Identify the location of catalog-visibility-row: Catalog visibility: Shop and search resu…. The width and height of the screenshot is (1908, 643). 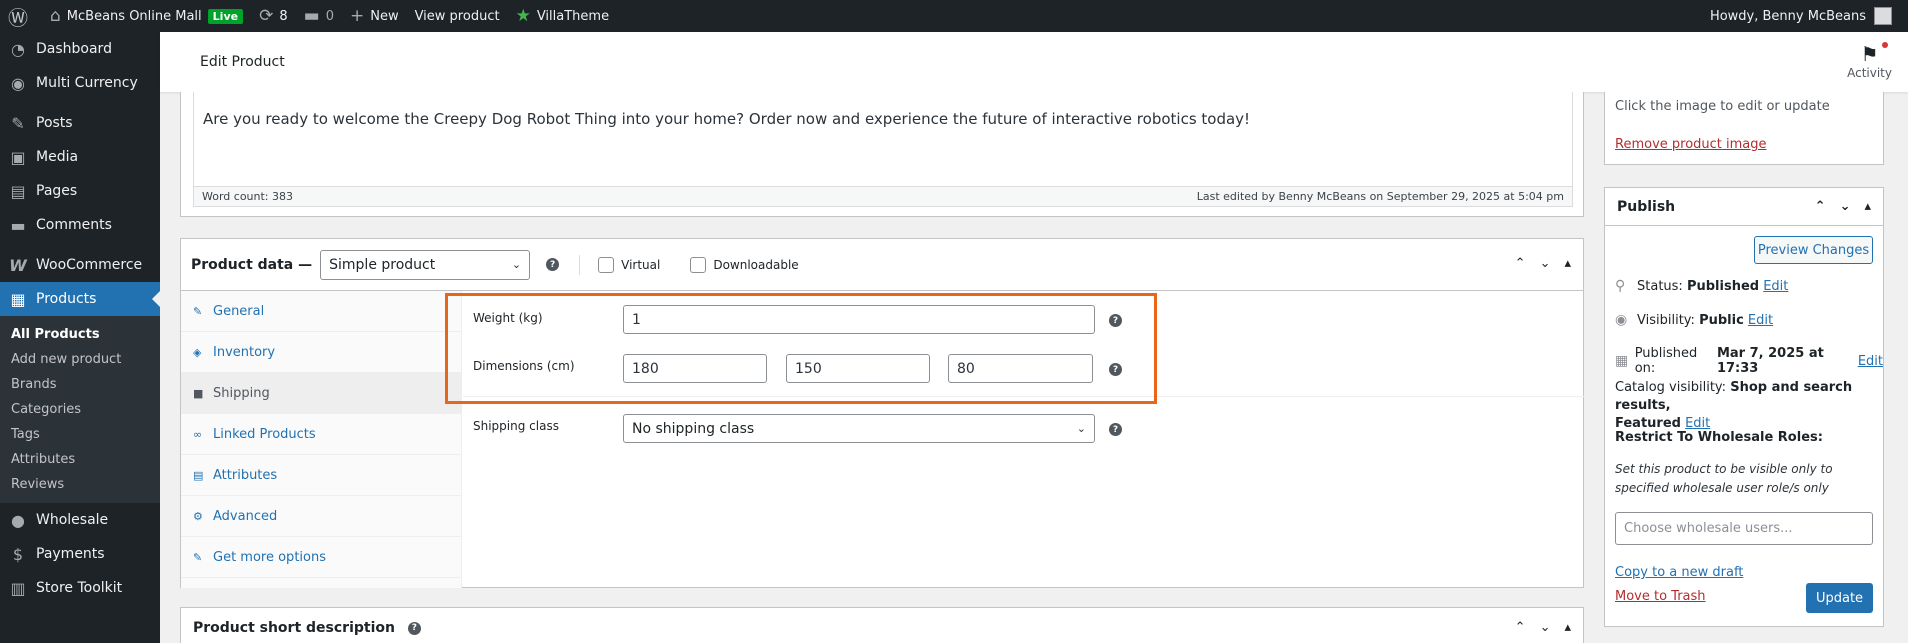
(1734, 405).